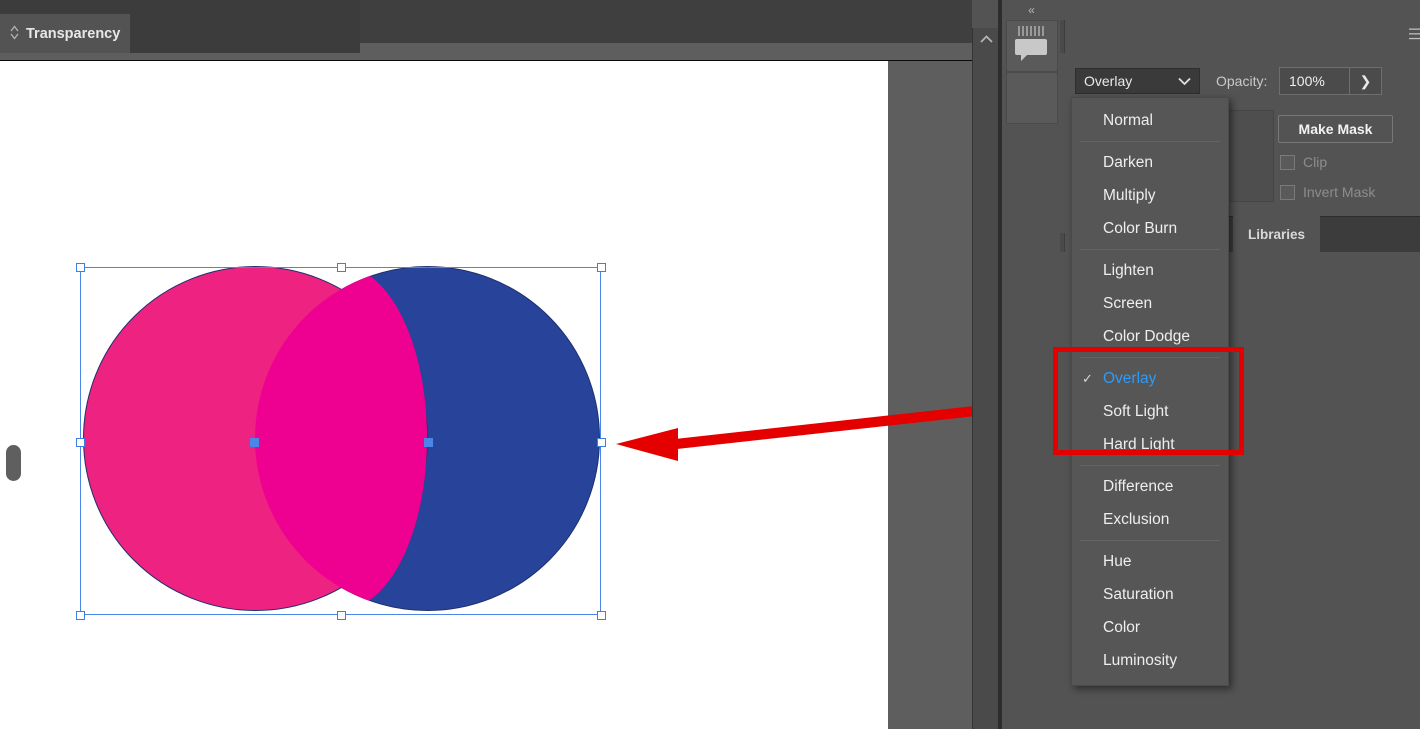 The width and height of the screenshot is (1420, 729). Describe the element at coordinates (1128, 120) in the screenshot. I see `menu-item-label: Normal` at that location.